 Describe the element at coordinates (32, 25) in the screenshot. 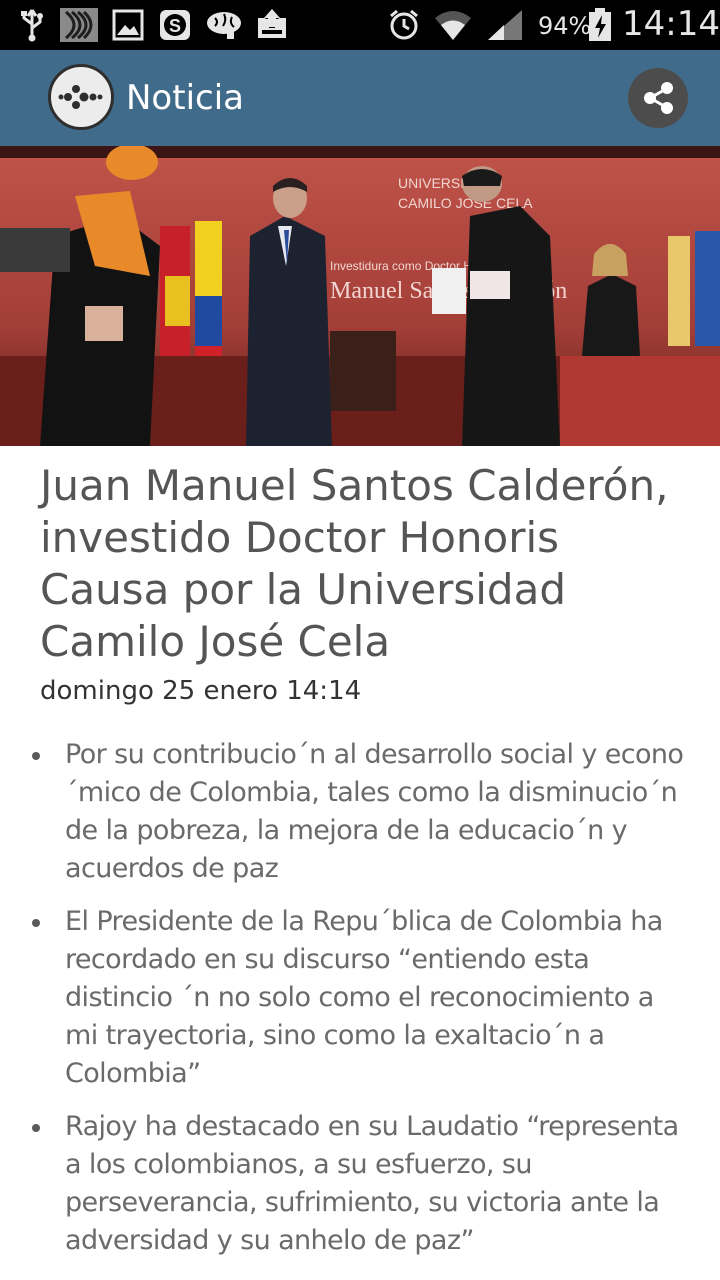

I see `usb-icon` at that location.